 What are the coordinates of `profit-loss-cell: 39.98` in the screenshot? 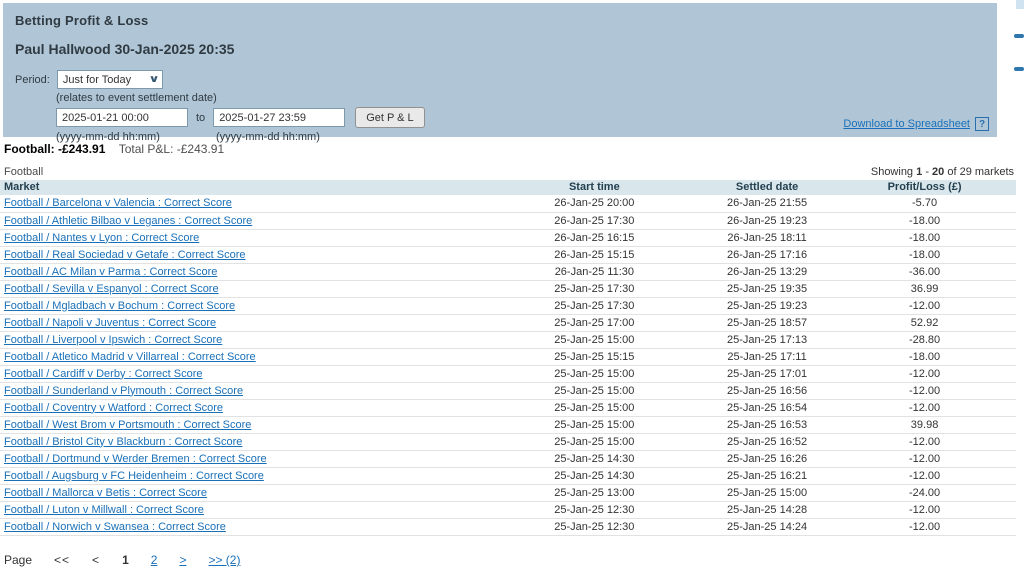 It's located at (924, 425).